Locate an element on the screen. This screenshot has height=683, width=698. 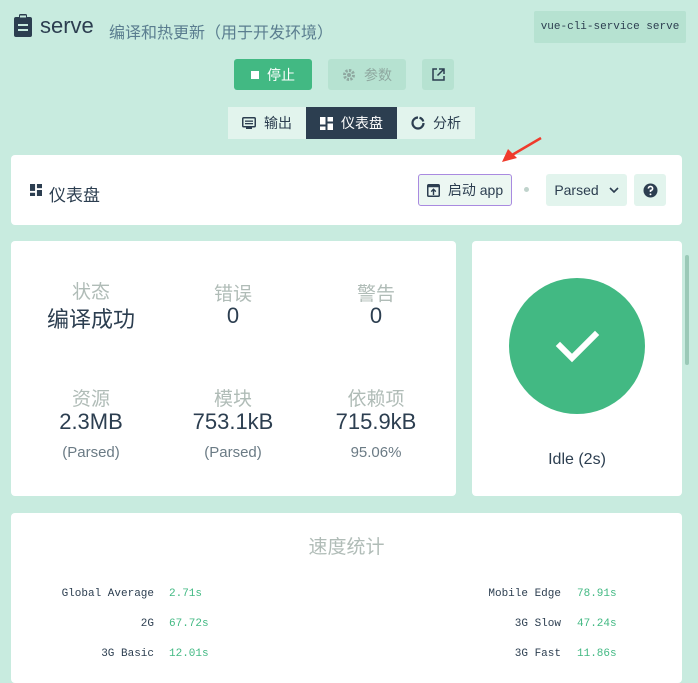
help-icon is located at coordinates (650, 190).